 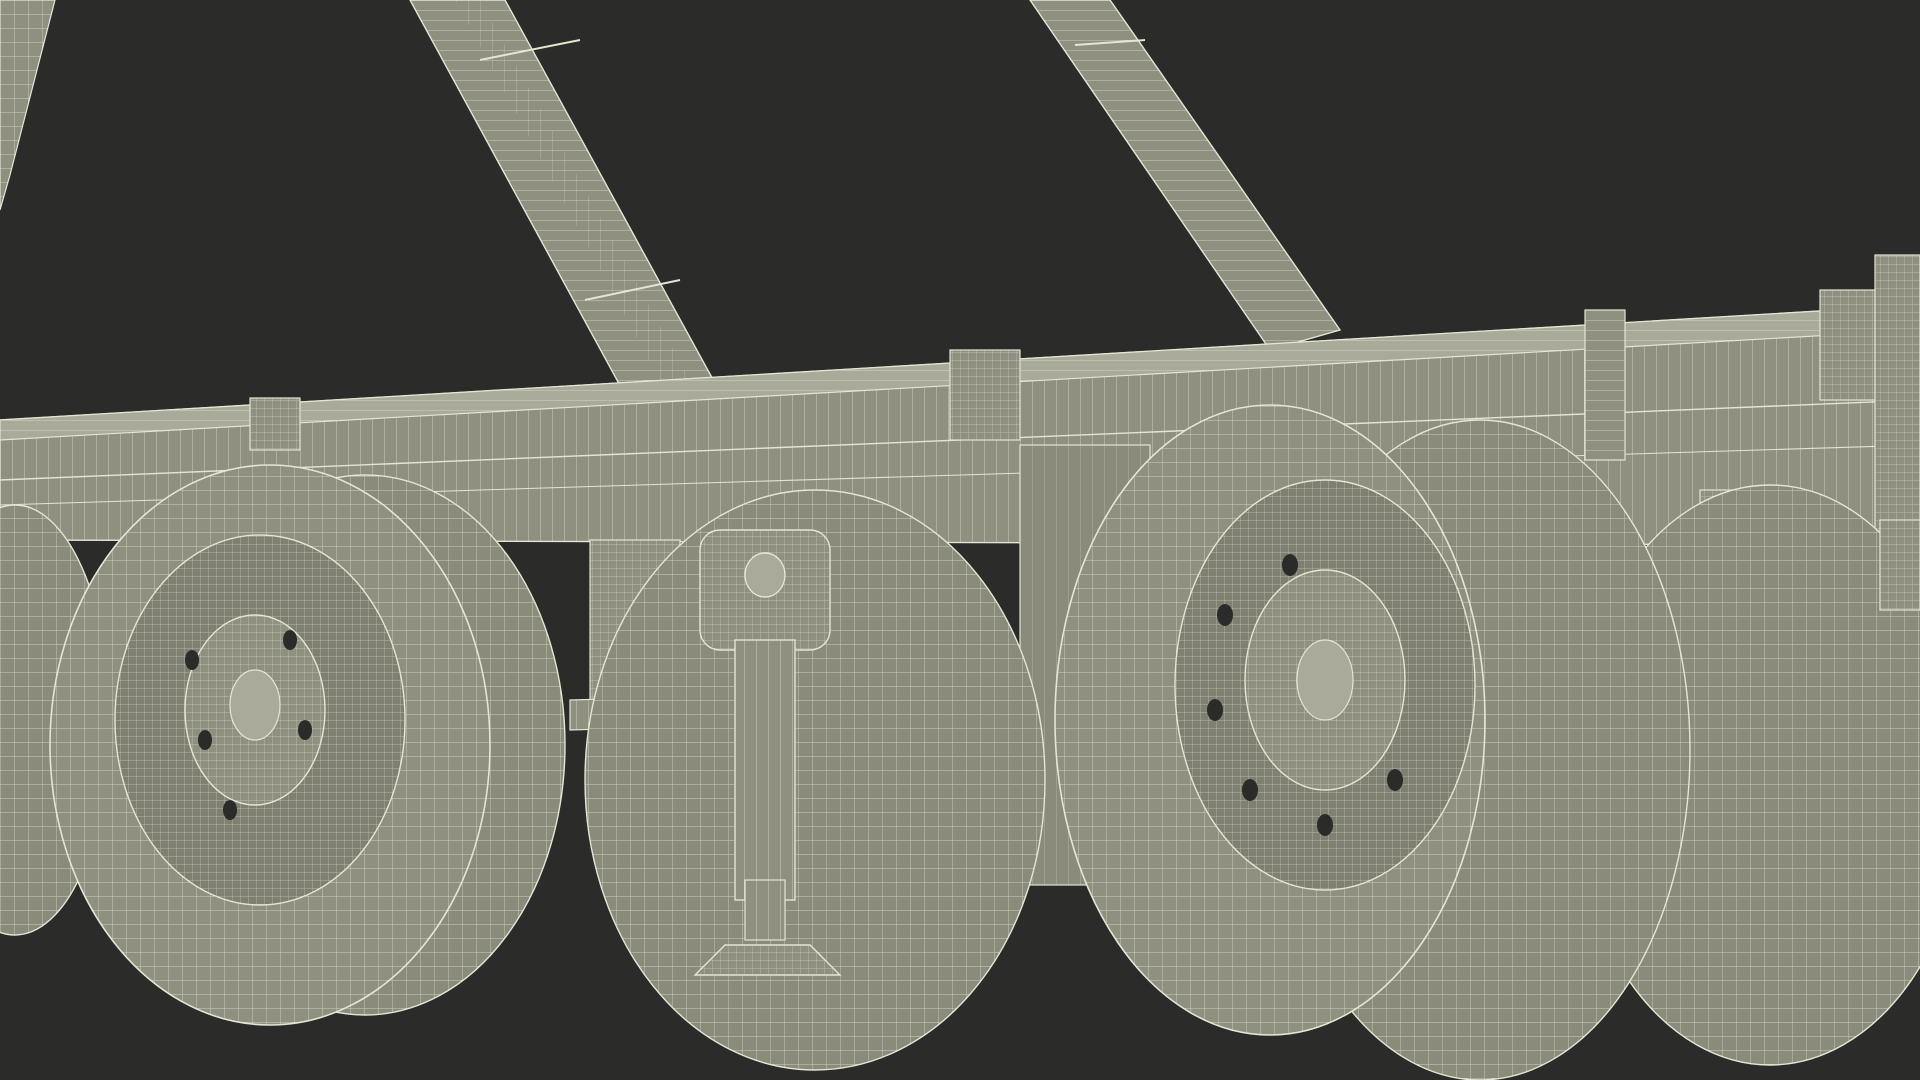 What do you see at coordinates (1270, 720) in the screenshot?
I see `wheel-right-front` at bounding box center [1270, 720].